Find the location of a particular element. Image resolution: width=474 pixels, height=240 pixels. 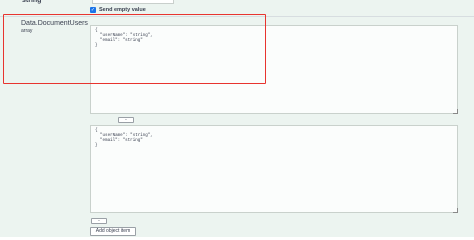

send-empty-row: ✓ Send empty value is located at coordinates (118, 9).